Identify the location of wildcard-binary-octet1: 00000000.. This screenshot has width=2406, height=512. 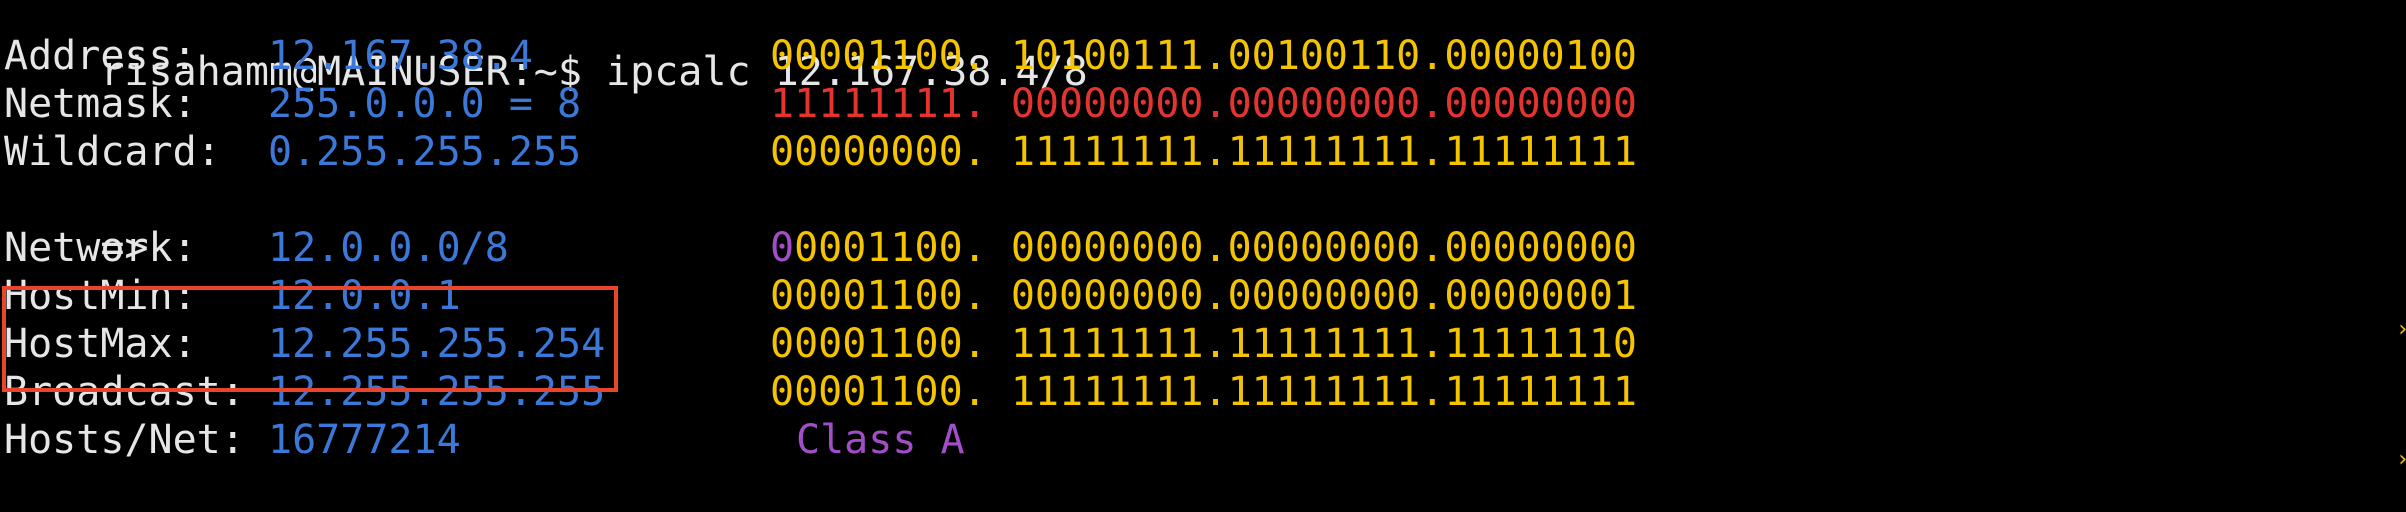
(878, 152).